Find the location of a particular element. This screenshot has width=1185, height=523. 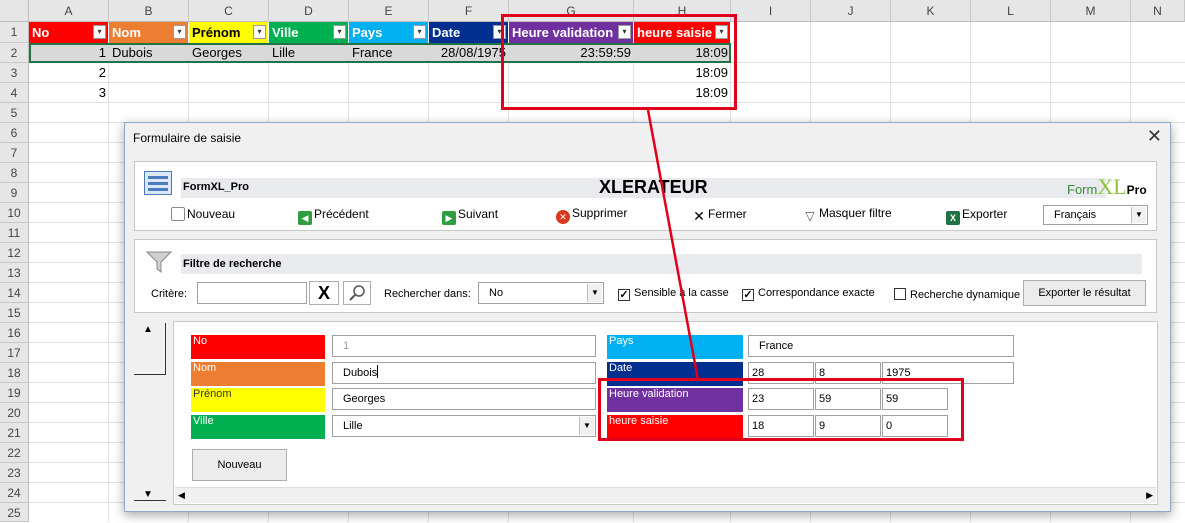

export-label: Exporter is located at coordinates (985, 214).